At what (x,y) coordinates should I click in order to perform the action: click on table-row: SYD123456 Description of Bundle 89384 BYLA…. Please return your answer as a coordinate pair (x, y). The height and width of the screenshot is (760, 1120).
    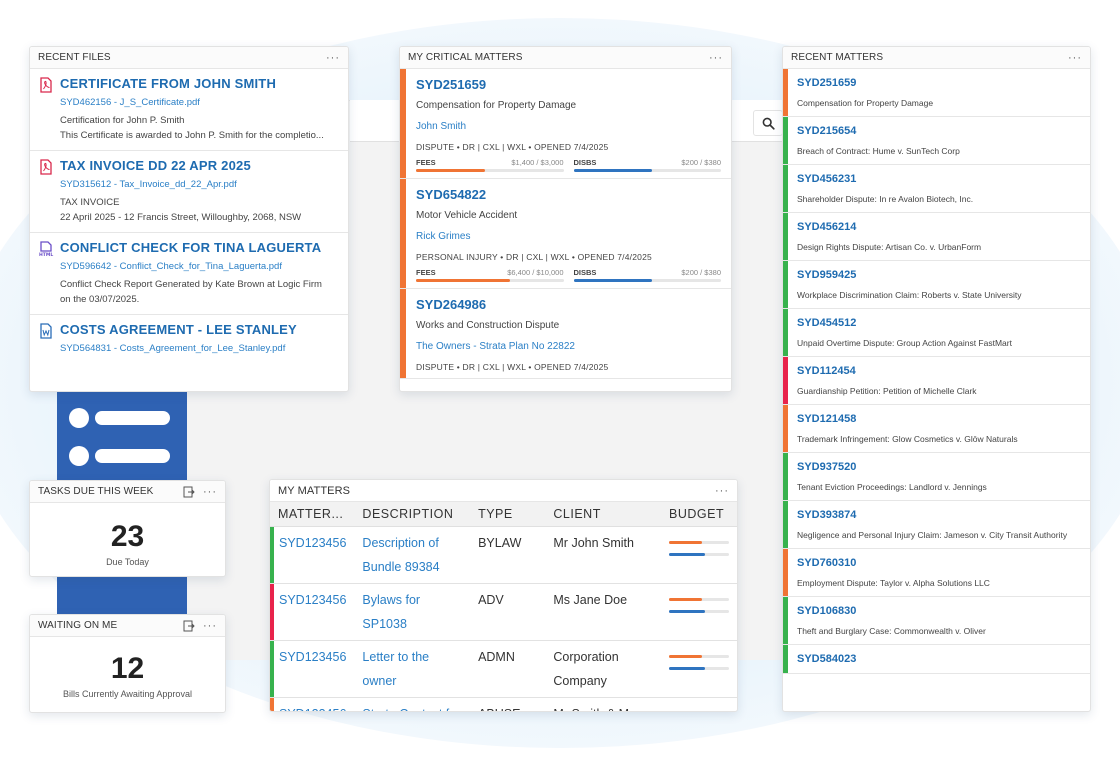
    Looking at the image, I should click on (503, 555).